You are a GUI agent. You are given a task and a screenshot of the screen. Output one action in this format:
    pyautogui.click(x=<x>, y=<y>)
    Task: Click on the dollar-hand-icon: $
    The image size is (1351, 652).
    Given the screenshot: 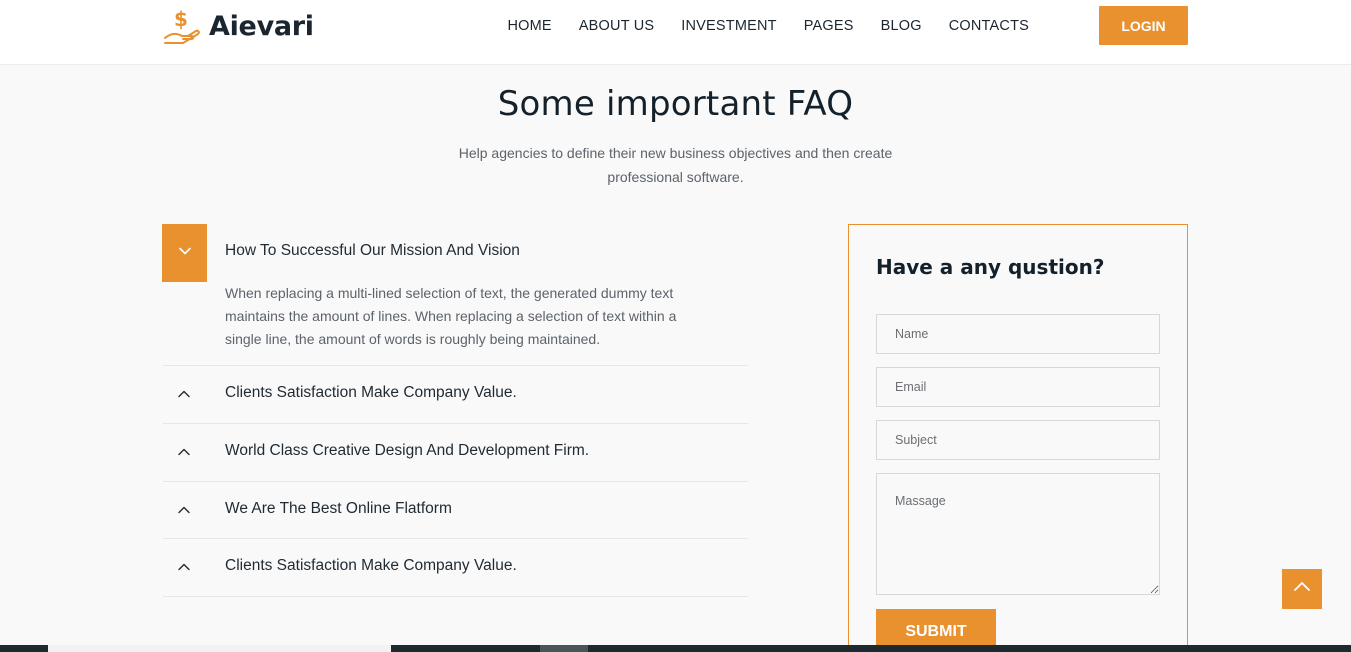 What is the action you would take?
    pyautogui.click(x=183, y=26)
    